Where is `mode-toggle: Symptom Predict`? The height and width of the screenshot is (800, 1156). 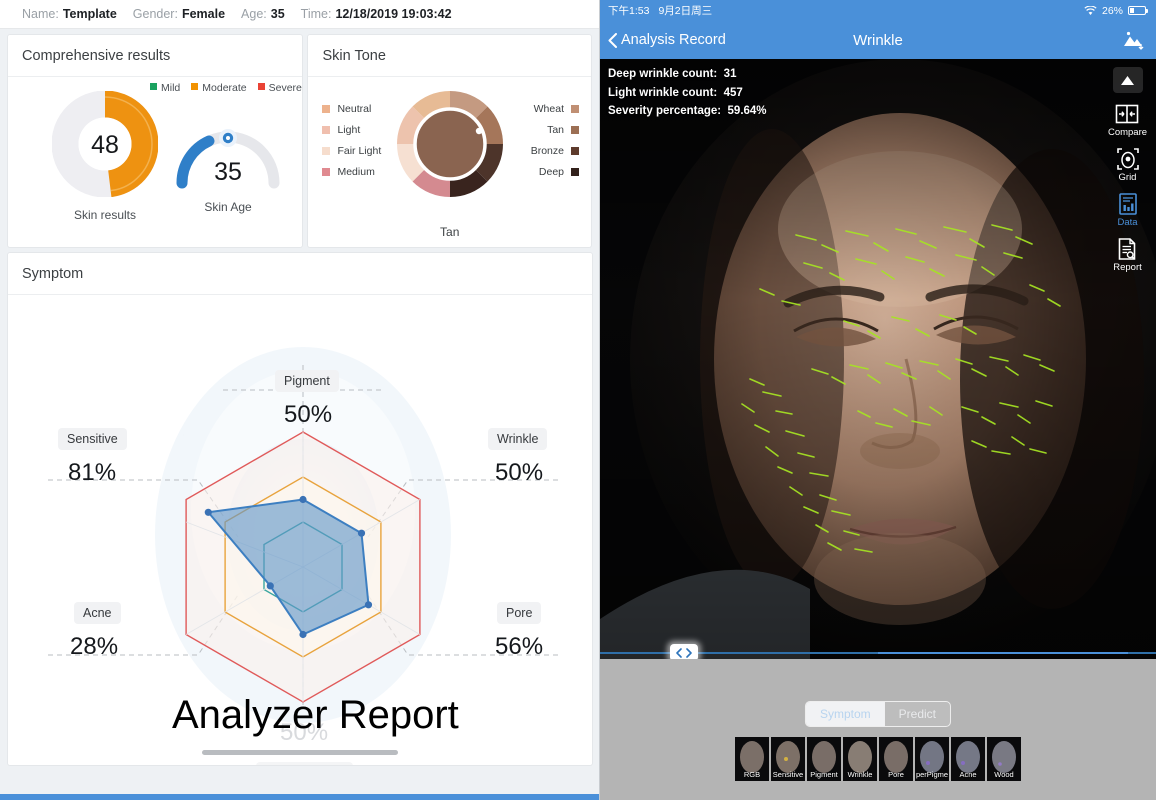 mode-toggle: Symptom Predict is located at coordinates (878, 714).